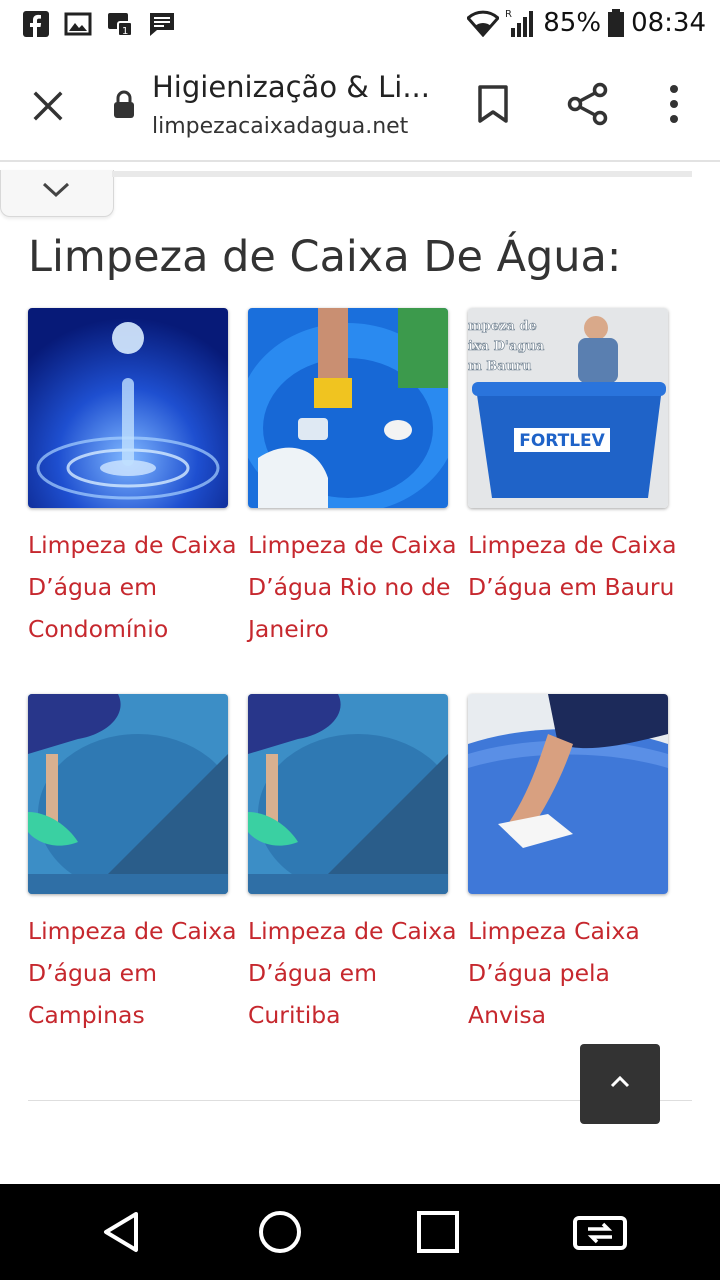  I want to click on tank-bauru-image: mpeza de ixa D'agua m Bauru FORTLEV, so click(568, 408).